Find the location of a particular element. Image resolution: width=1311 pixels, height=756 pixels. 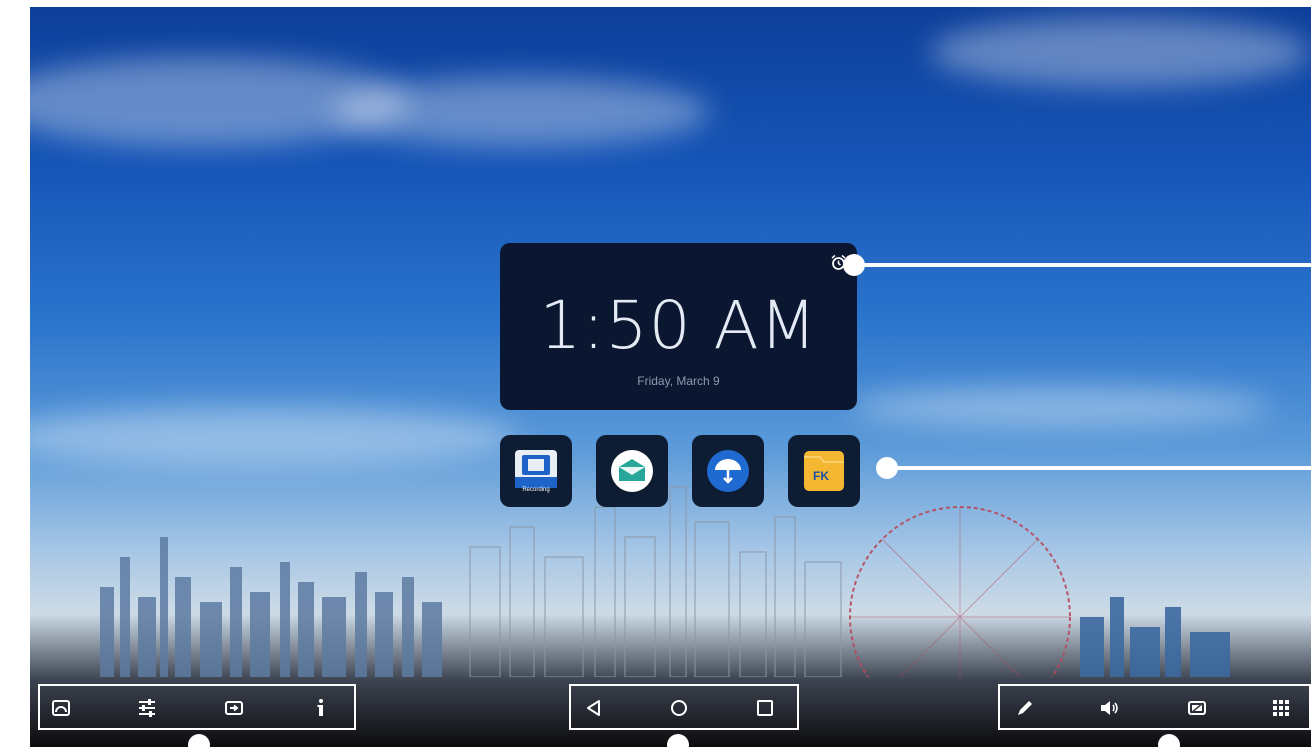

app-file-manager: FK is located at coordinates (824, 471).